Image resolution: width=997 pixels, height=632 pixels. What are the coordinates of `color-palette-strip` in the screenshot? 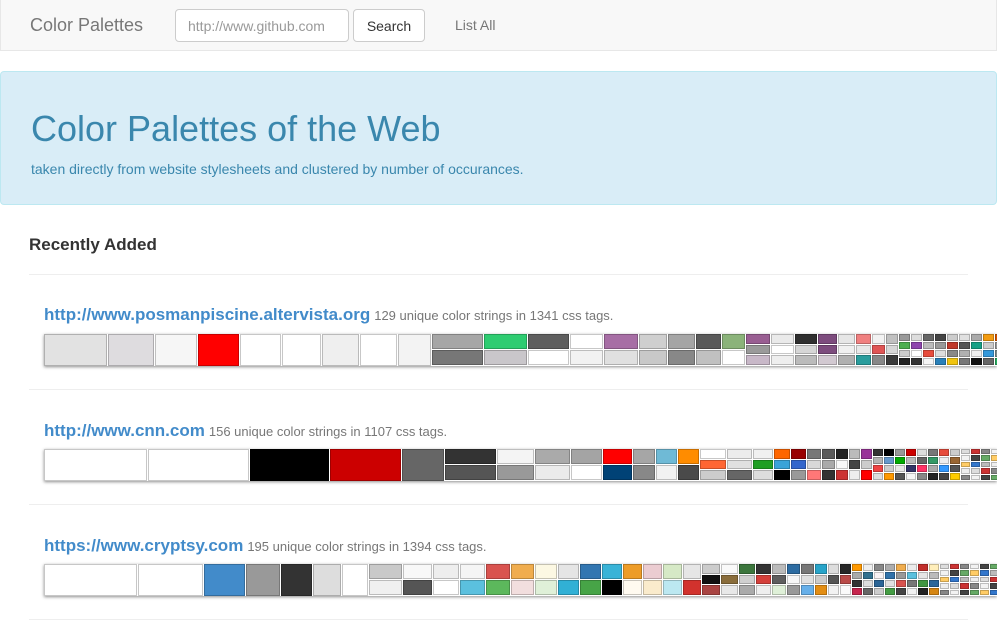 It's located at (520, 580).